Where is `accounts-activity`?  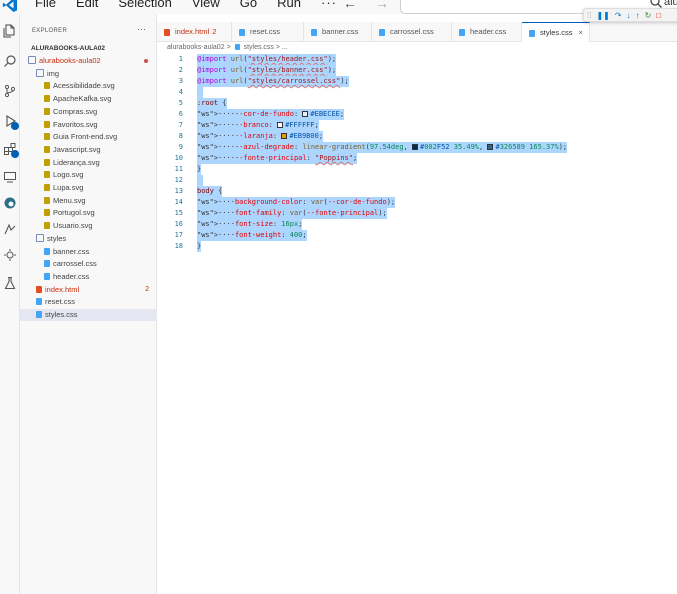
accounts-activity is located at coordinates (10, 255).